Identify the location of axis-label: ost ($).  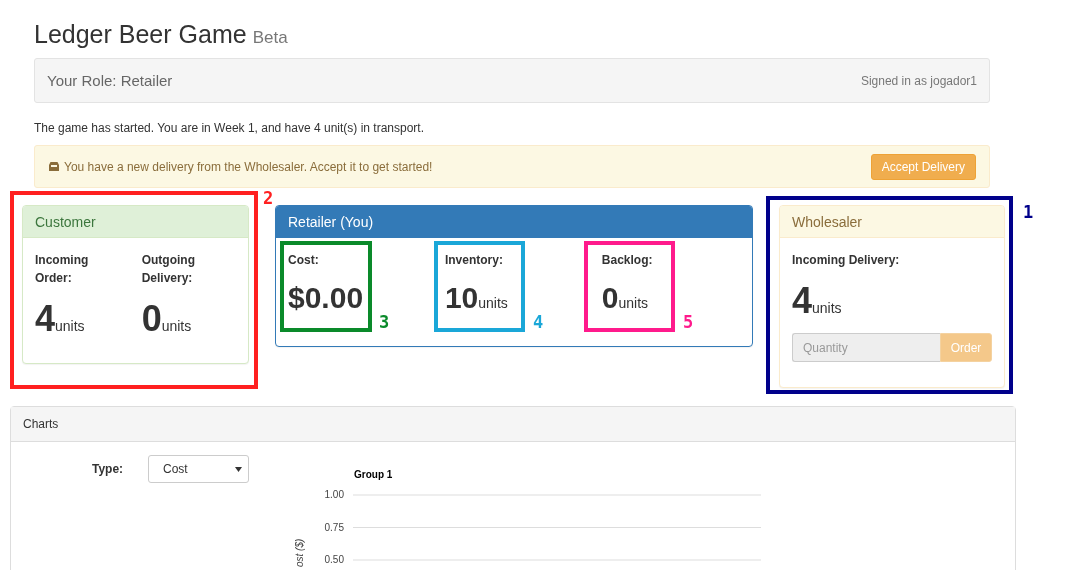
(299, 552).